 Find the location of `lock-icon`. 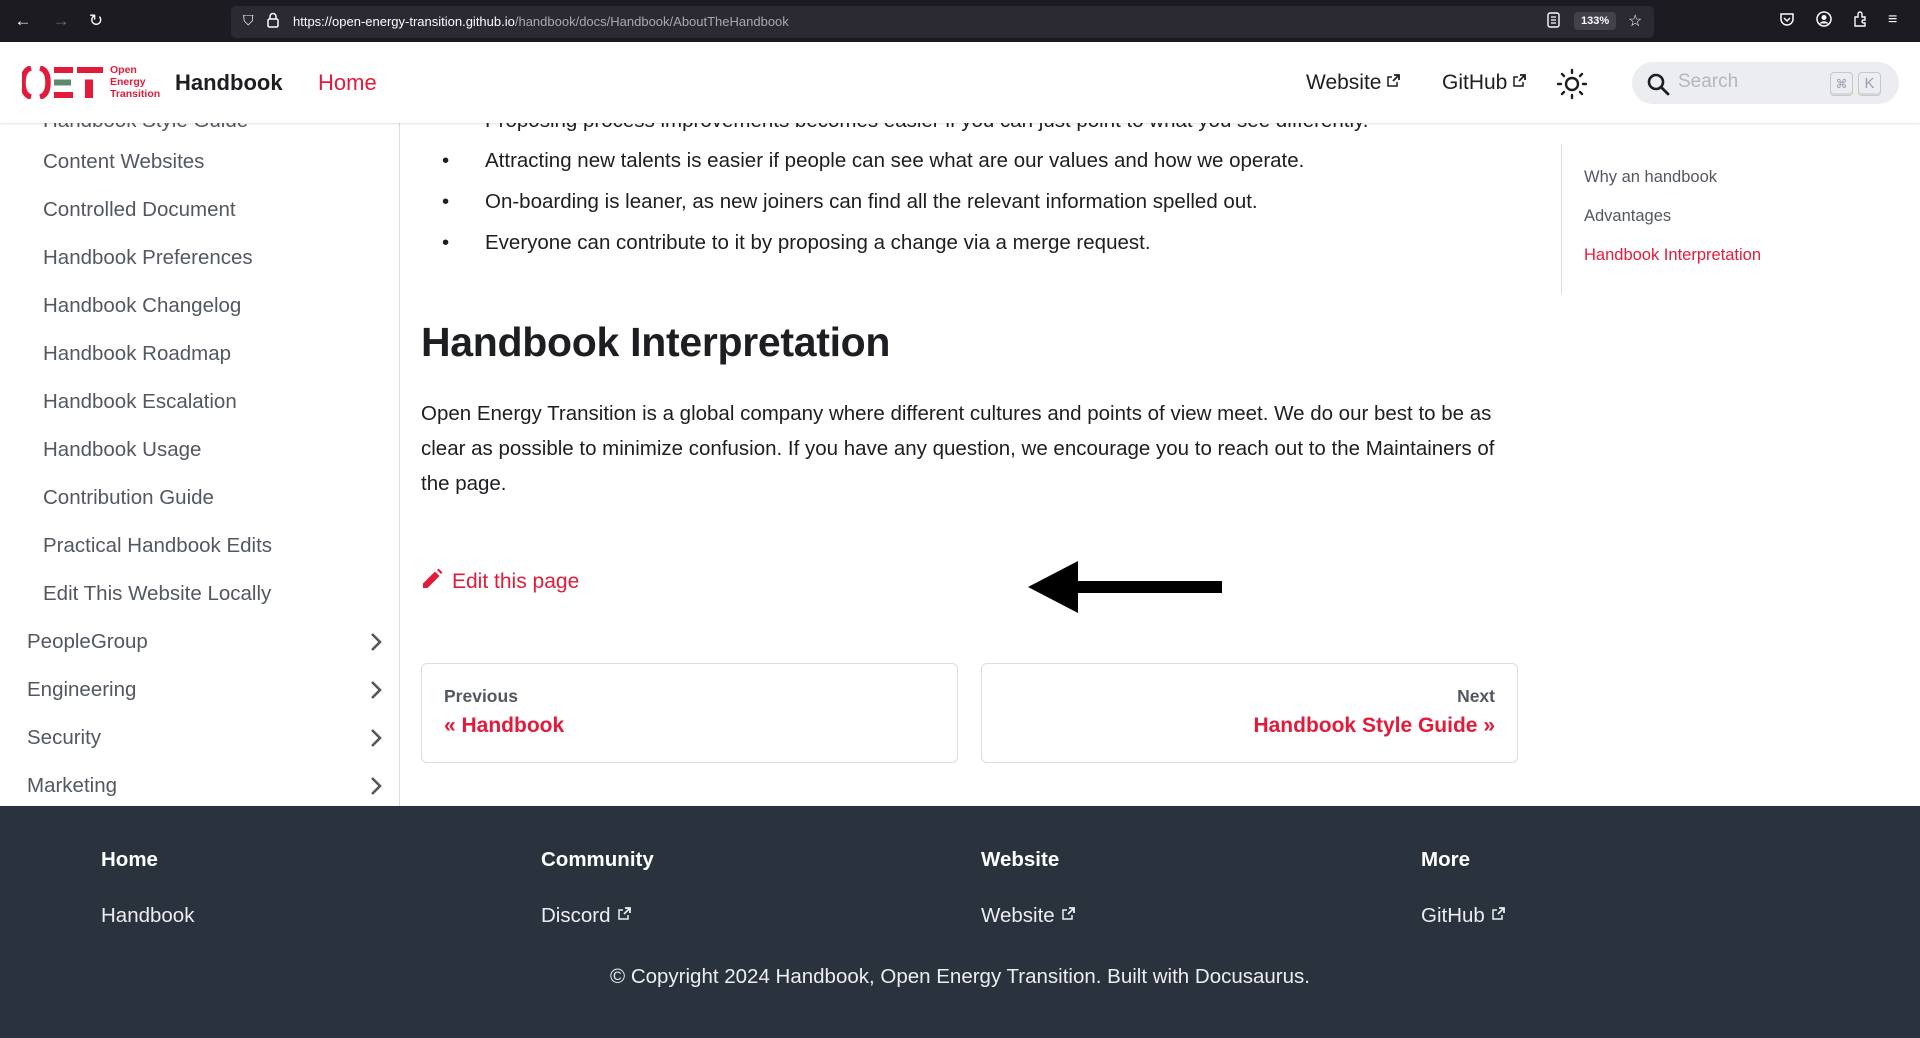

lock-icon is located at coordinates (273, 21).